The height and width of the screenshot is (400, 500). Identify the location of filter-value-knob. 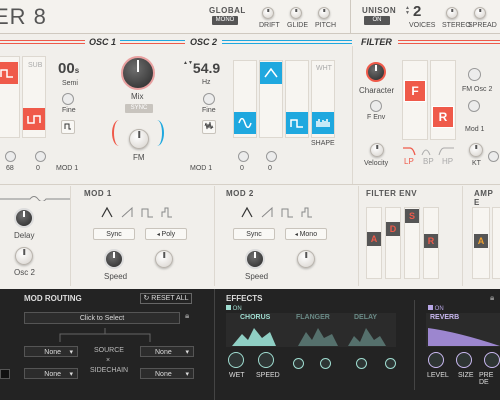
(493, 156).